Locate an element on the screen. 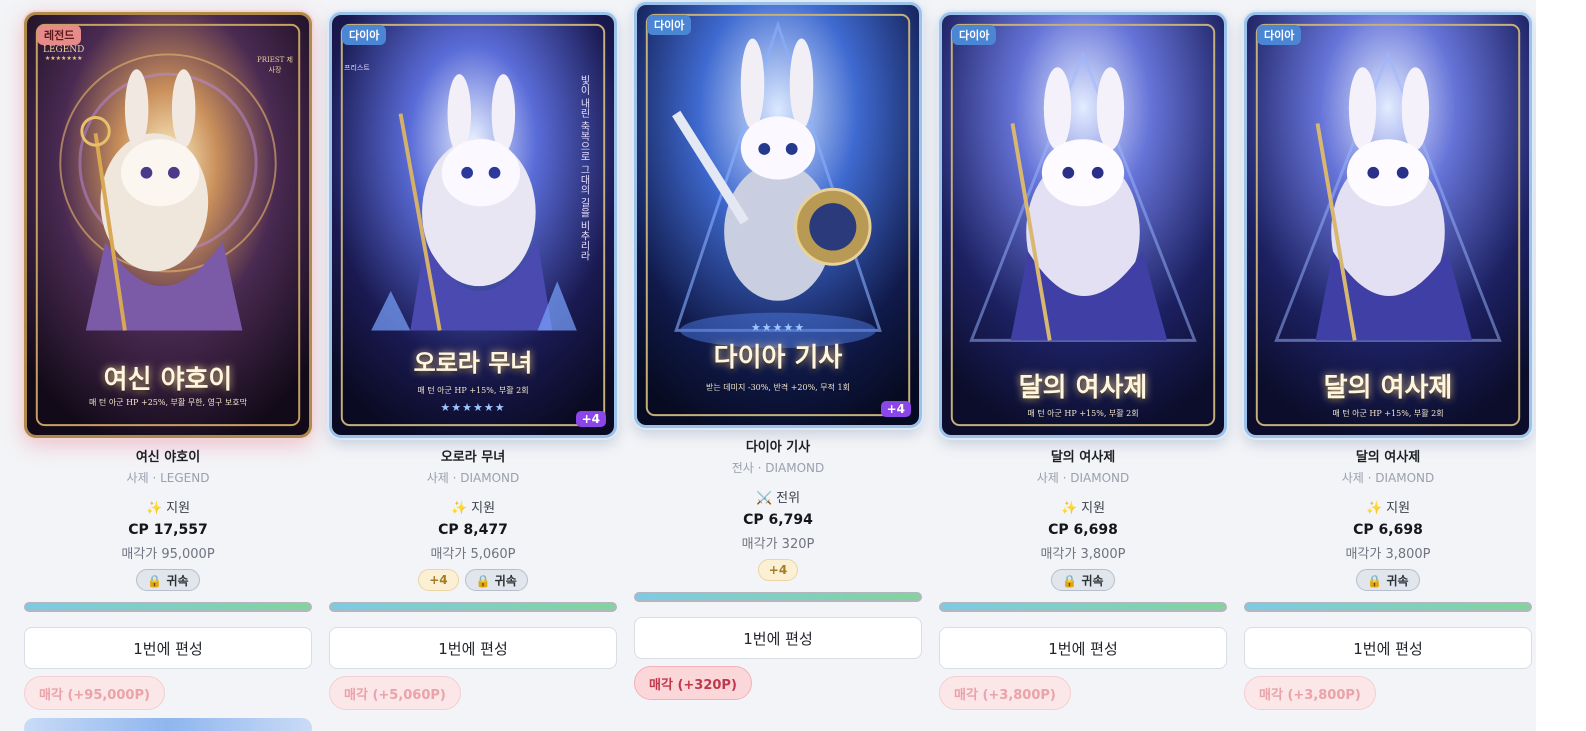 The width and height of the screenshot is (1586, 731). card-cp: CP 8,477 is located at coordinates (473, 530).